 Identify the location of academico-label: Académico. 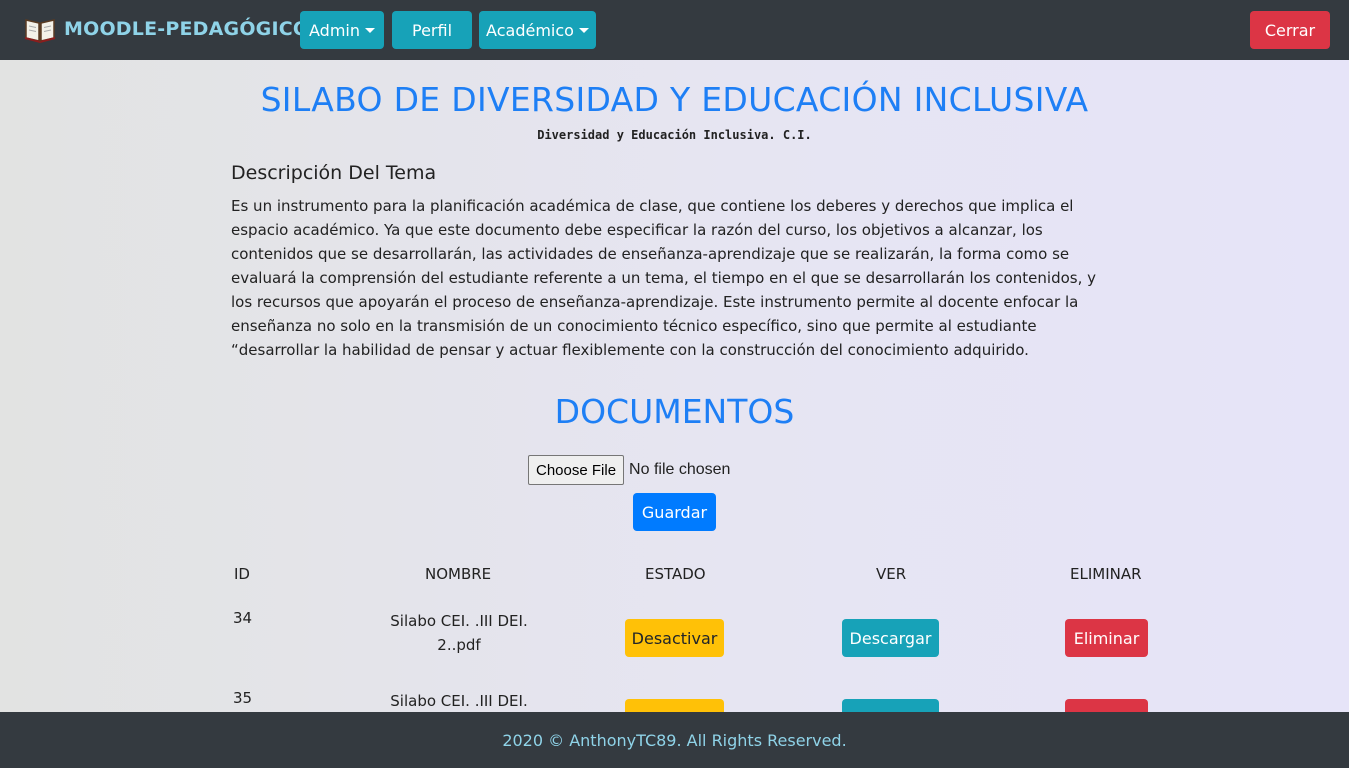
(530, 30).